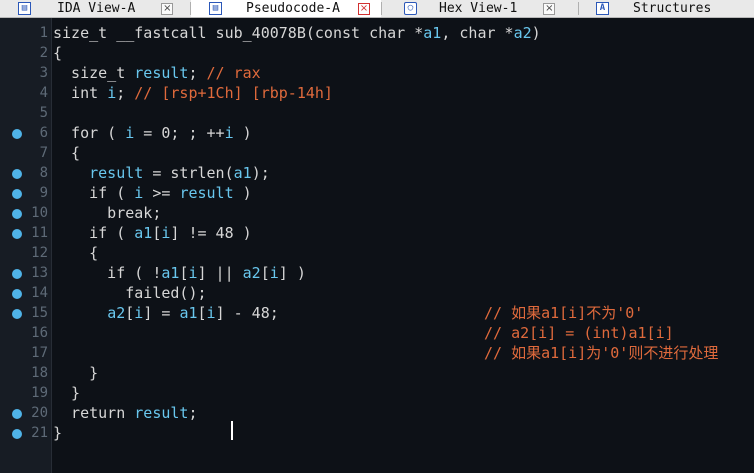  I want to click on line-number: 8, so click(43, 173).